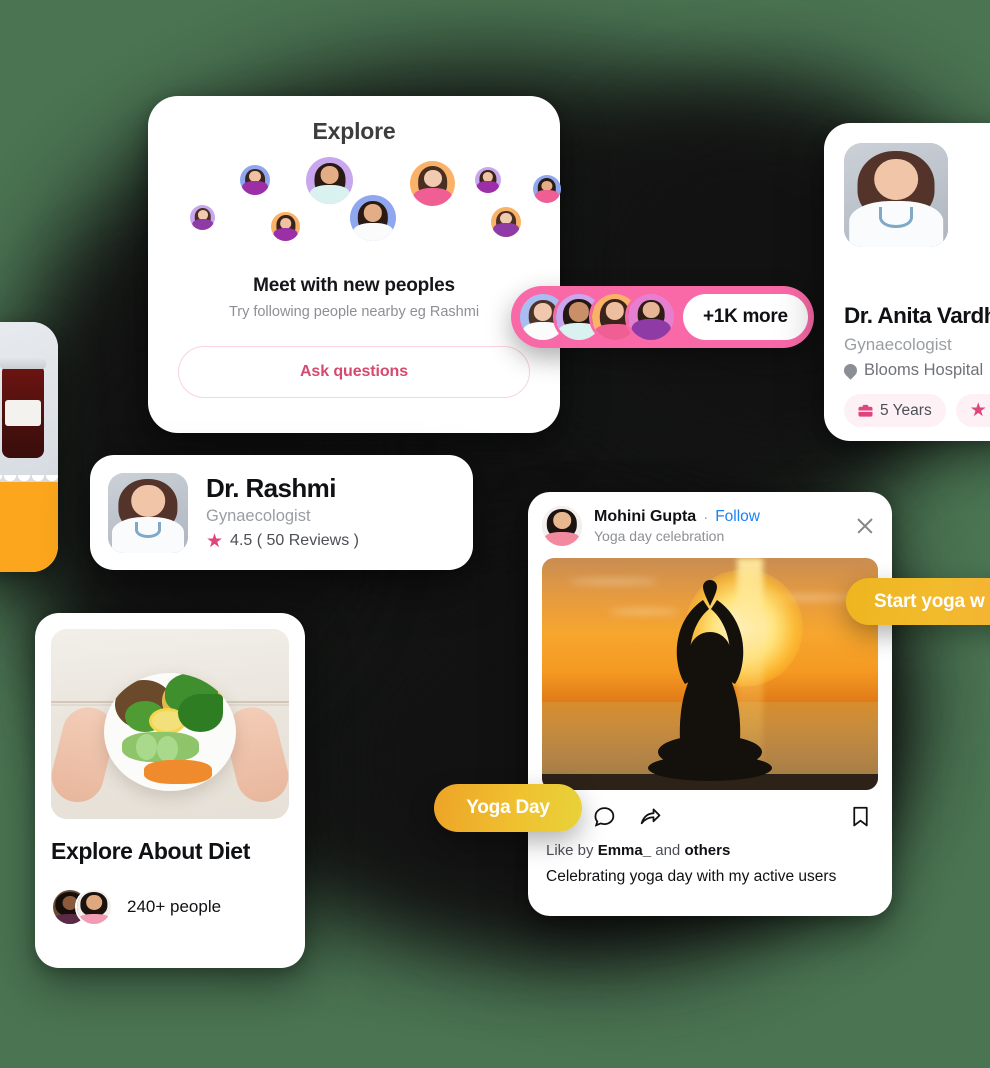  What do you see at coordinates (354, 372) in the screenshot?
I see `ask-questions-button: Ask questions` at bounding box center [354, 372].